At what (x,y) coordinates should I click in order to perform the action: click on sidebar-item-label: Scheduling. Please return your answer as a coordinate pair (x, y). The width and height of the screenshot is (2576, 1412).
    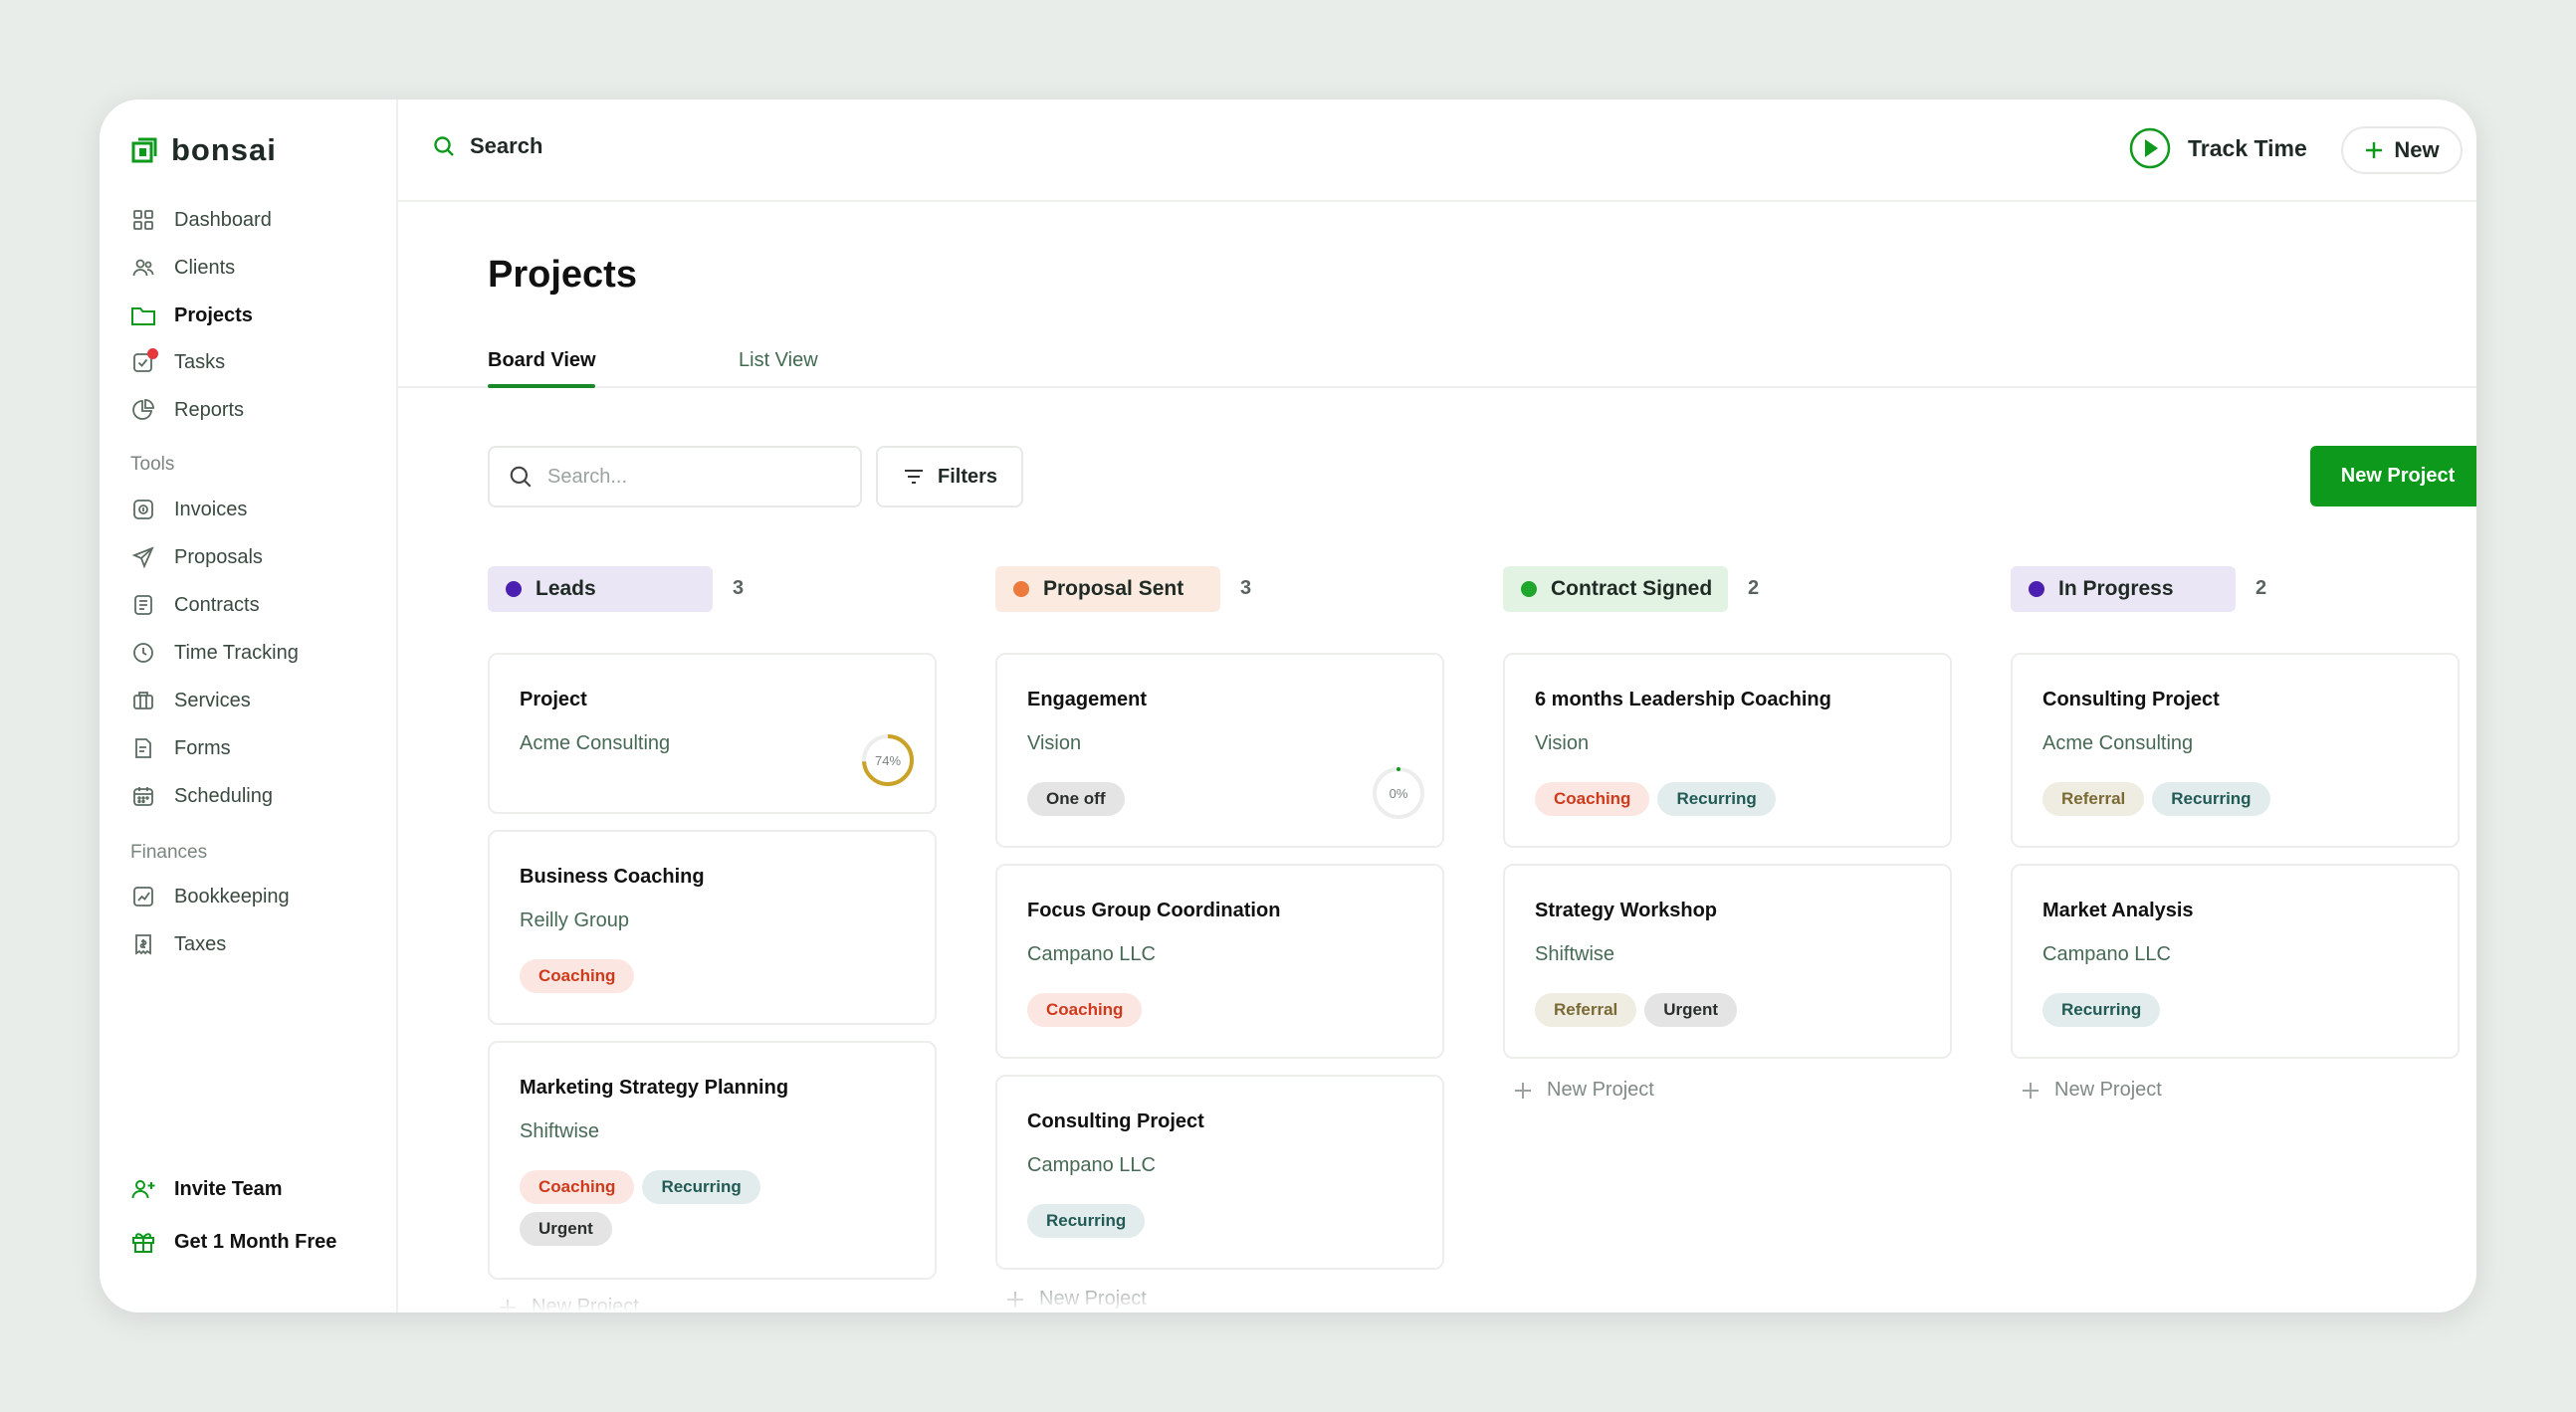
    Looking at the image, I should click on (223, 796).